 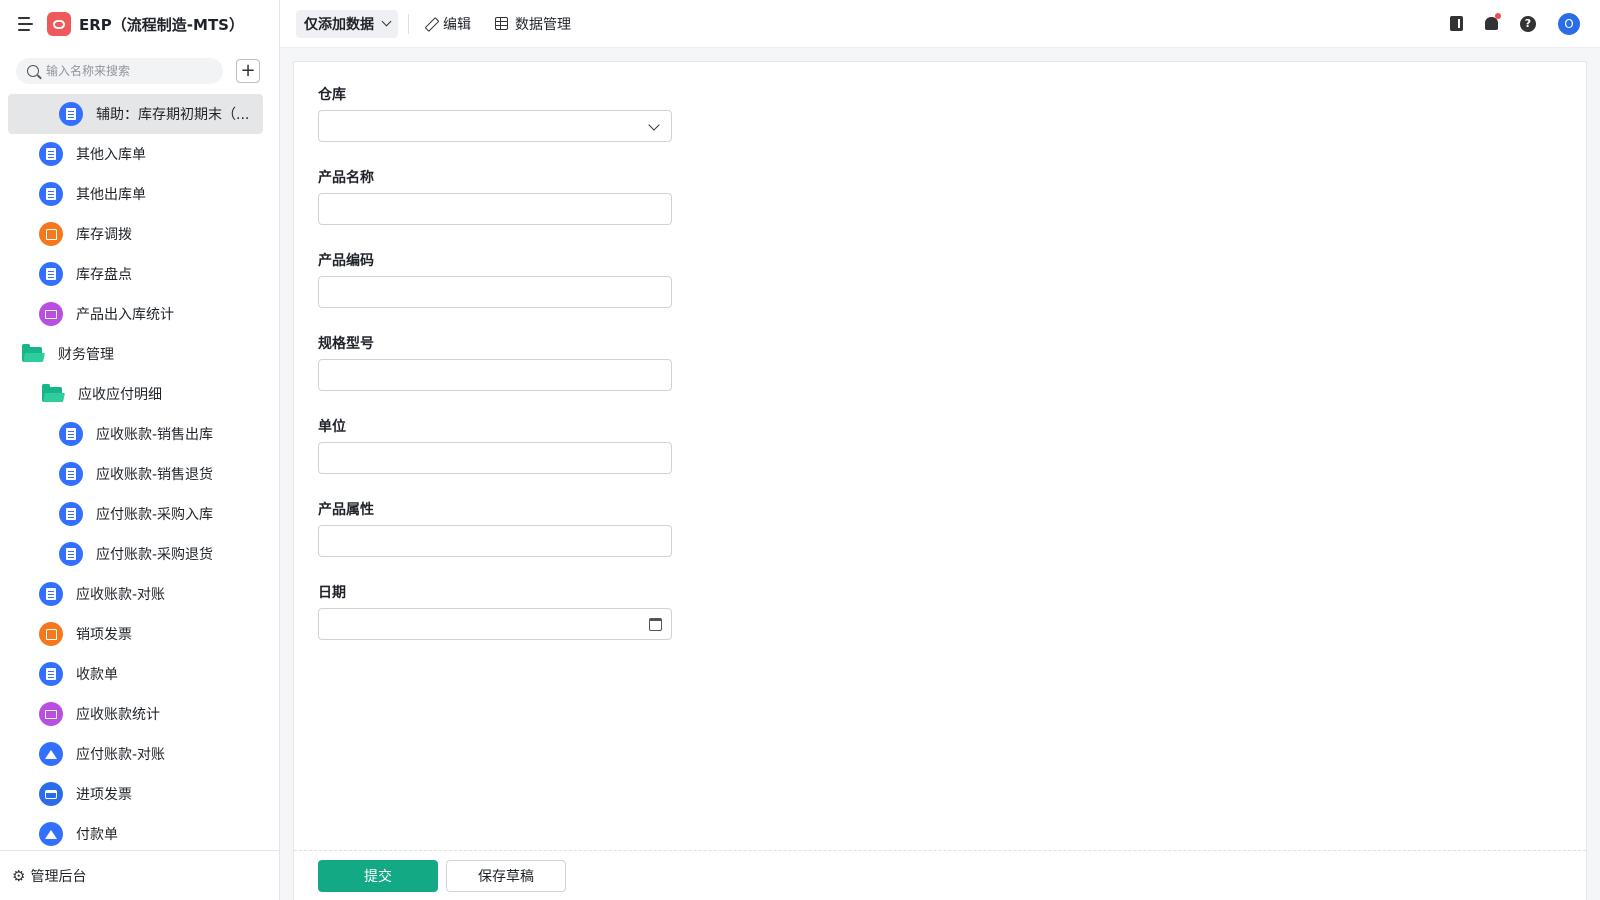 I want to click on sidebar-header: ERP（流程制造-MTS）, so click(x=139, y=24).